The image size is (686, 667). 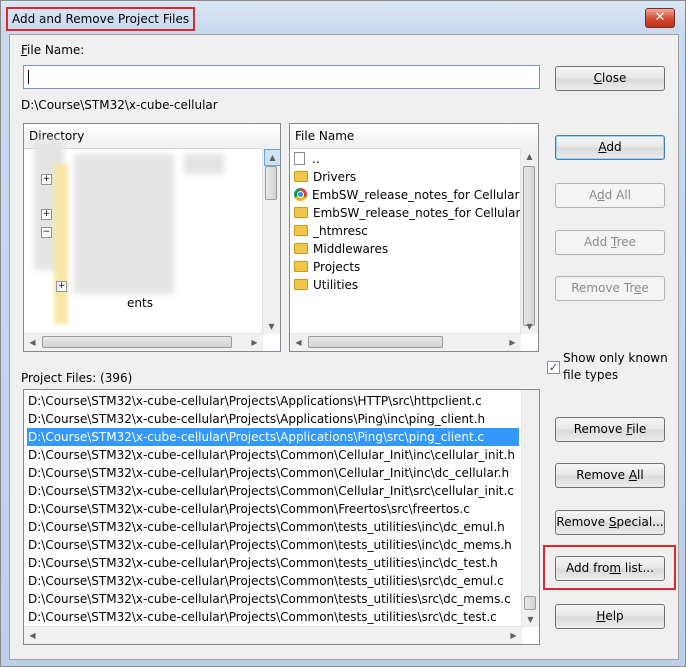 What do you see at coordinates (530, 508) in the screenshot?
I see `project-files-vertical-scrollbar: ▼` at bounding box center [530, 508].